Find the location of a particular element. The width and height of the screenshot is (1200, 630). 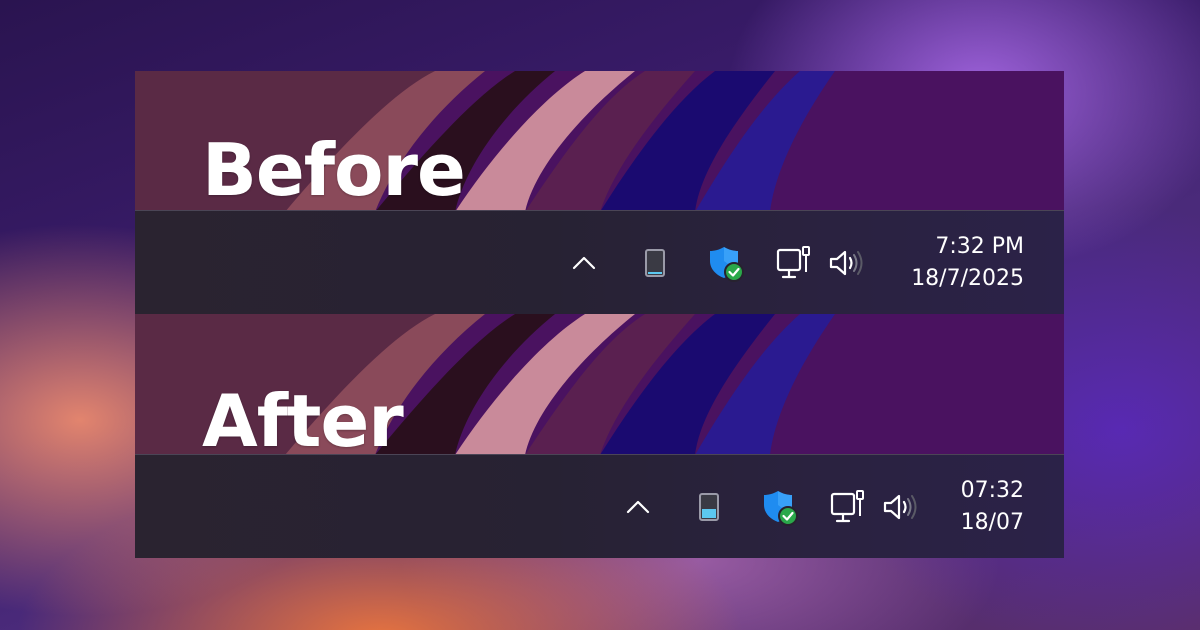

before-label: Before is located at coordinates (334, 170).